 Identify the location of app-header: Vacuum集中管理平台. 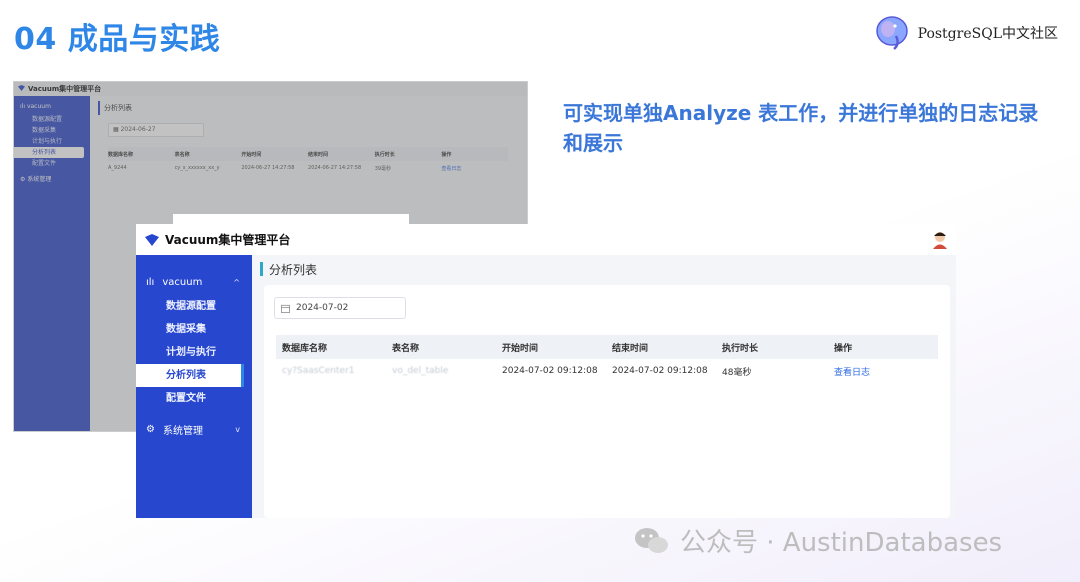
(546, 239).